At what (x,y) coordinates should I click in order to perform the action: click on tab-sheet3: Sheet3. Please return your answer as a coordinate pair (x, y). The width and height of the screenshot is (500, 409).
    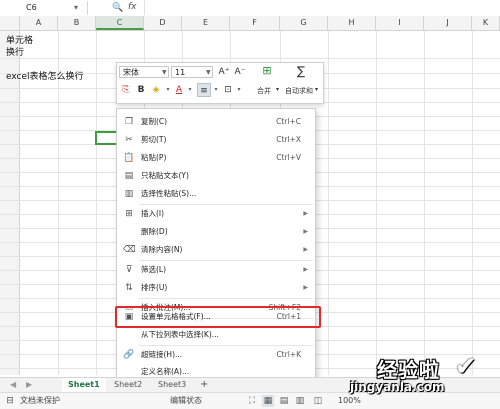
    Looking at the image, I should click on (172, 385).